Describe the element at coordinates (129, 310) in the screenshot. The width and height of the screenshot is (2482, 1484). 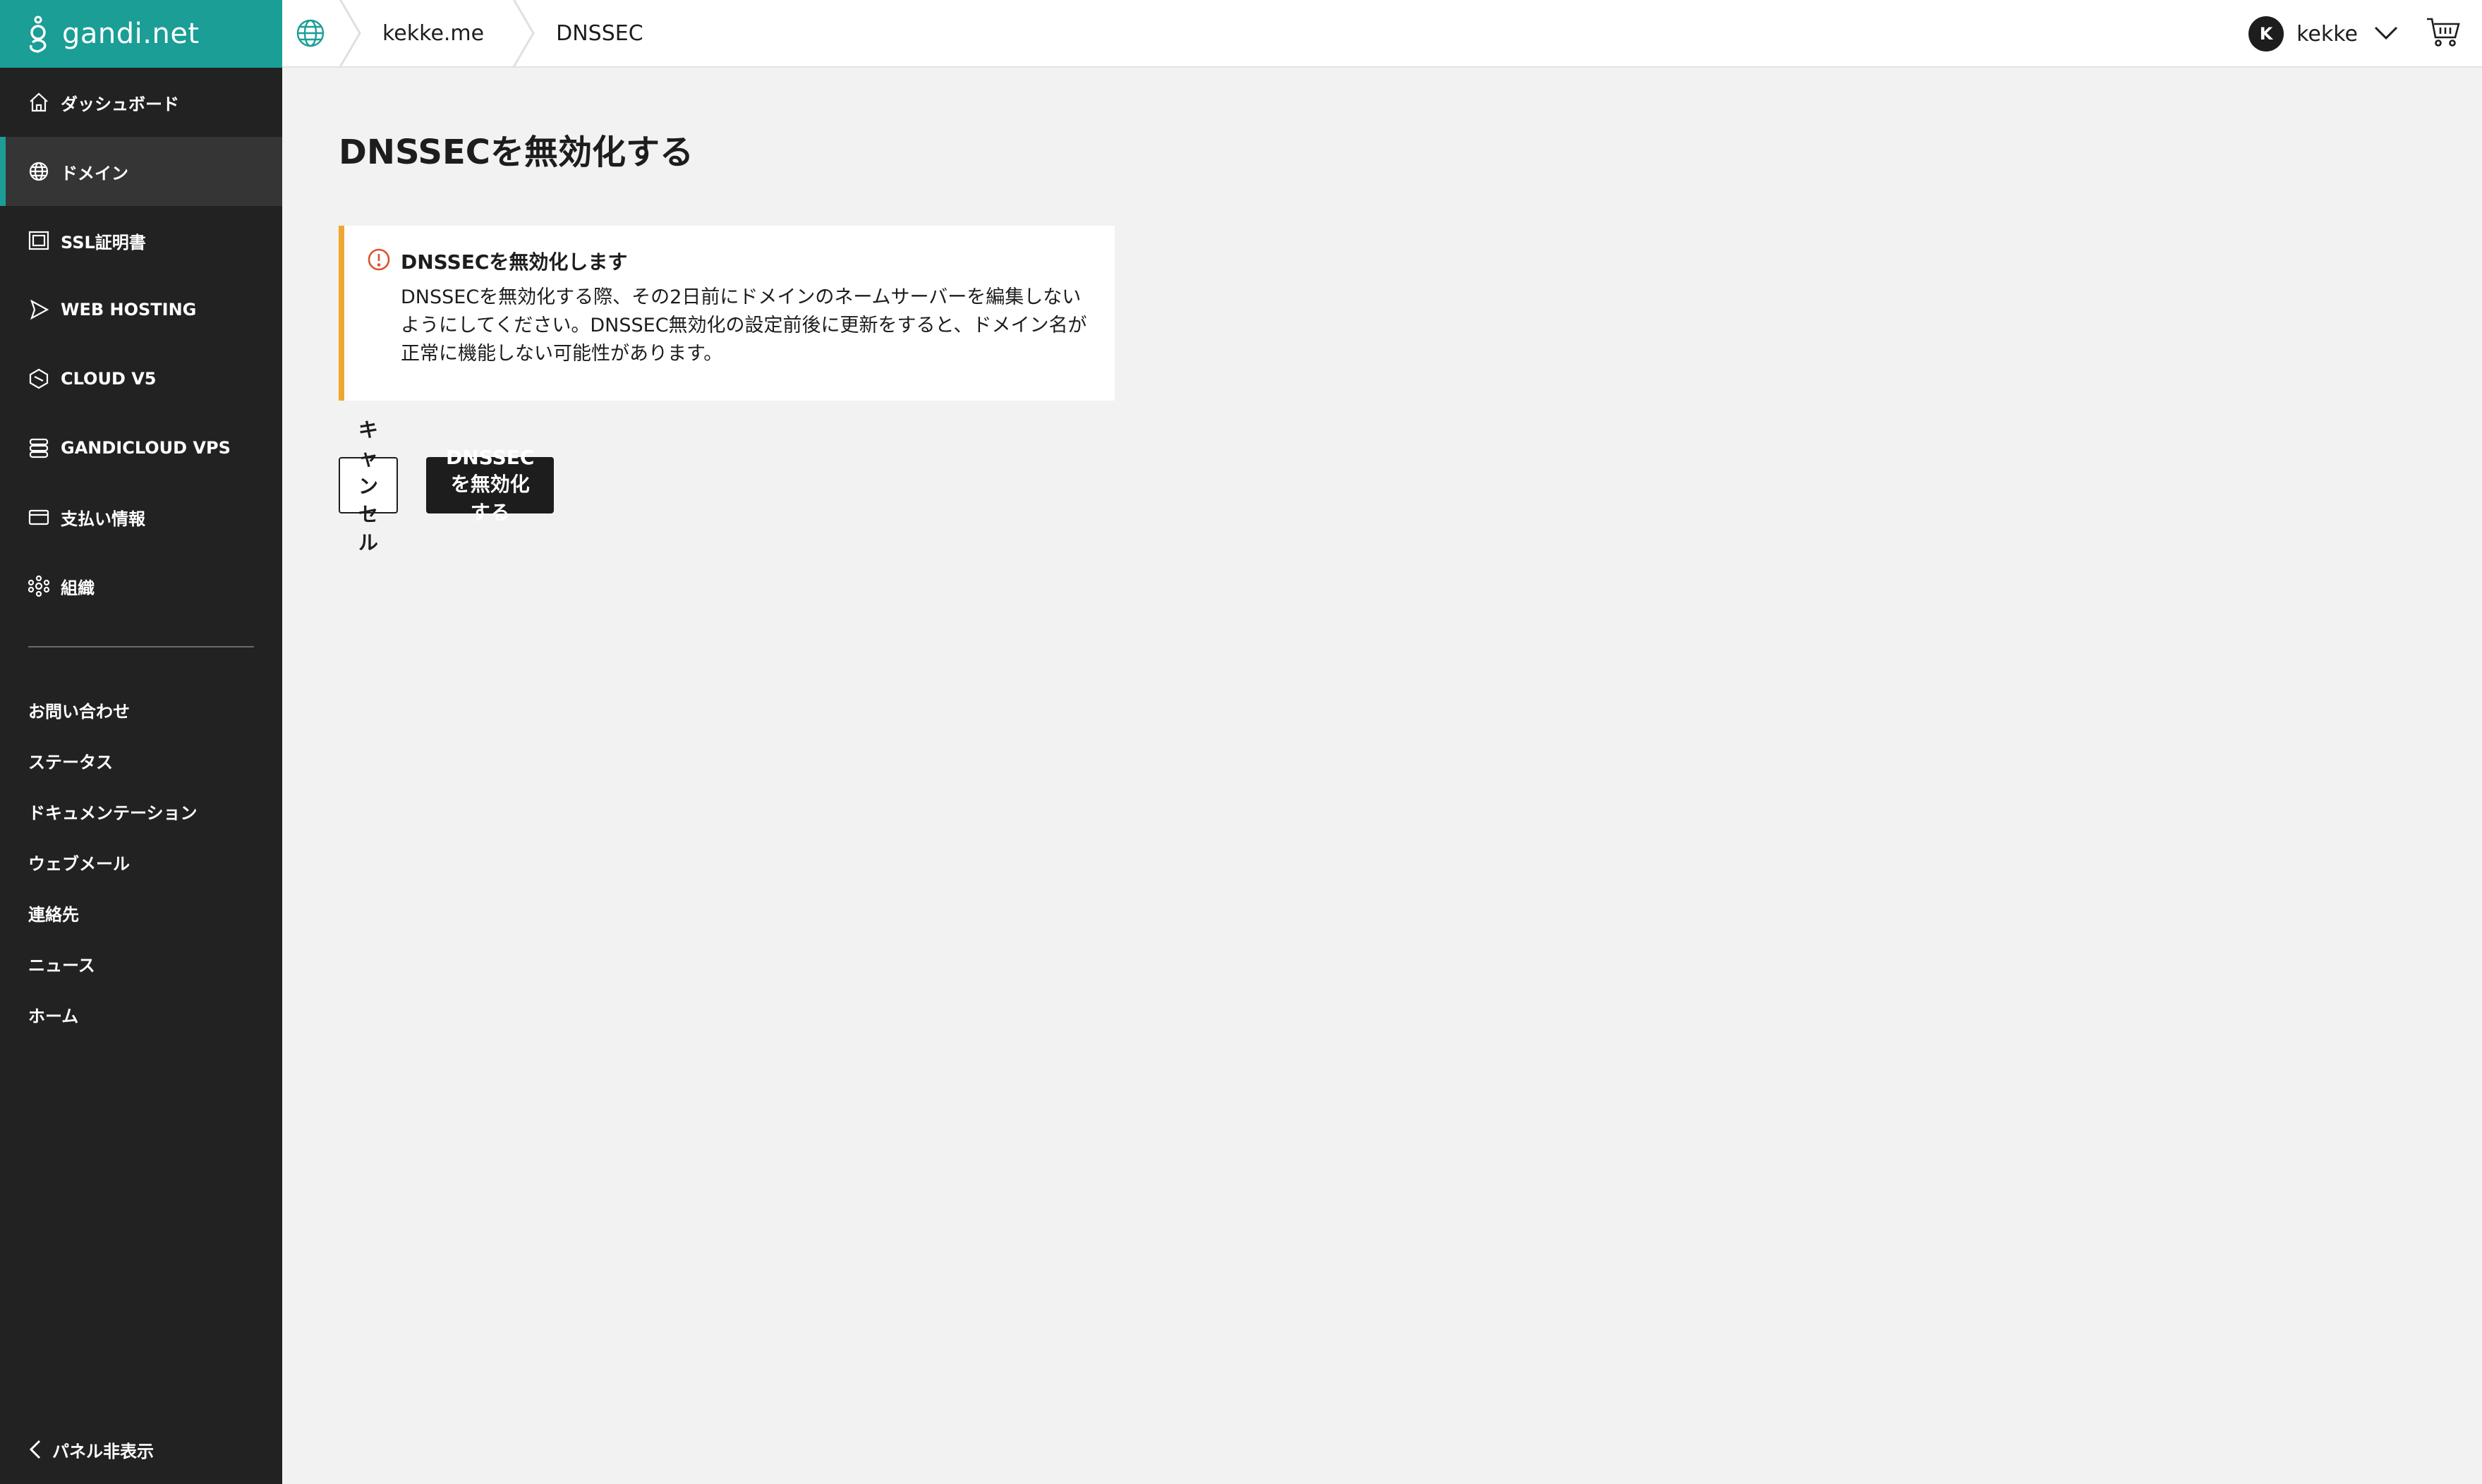
I see `sidebar-item-label: WEB HOSTING` at that location.